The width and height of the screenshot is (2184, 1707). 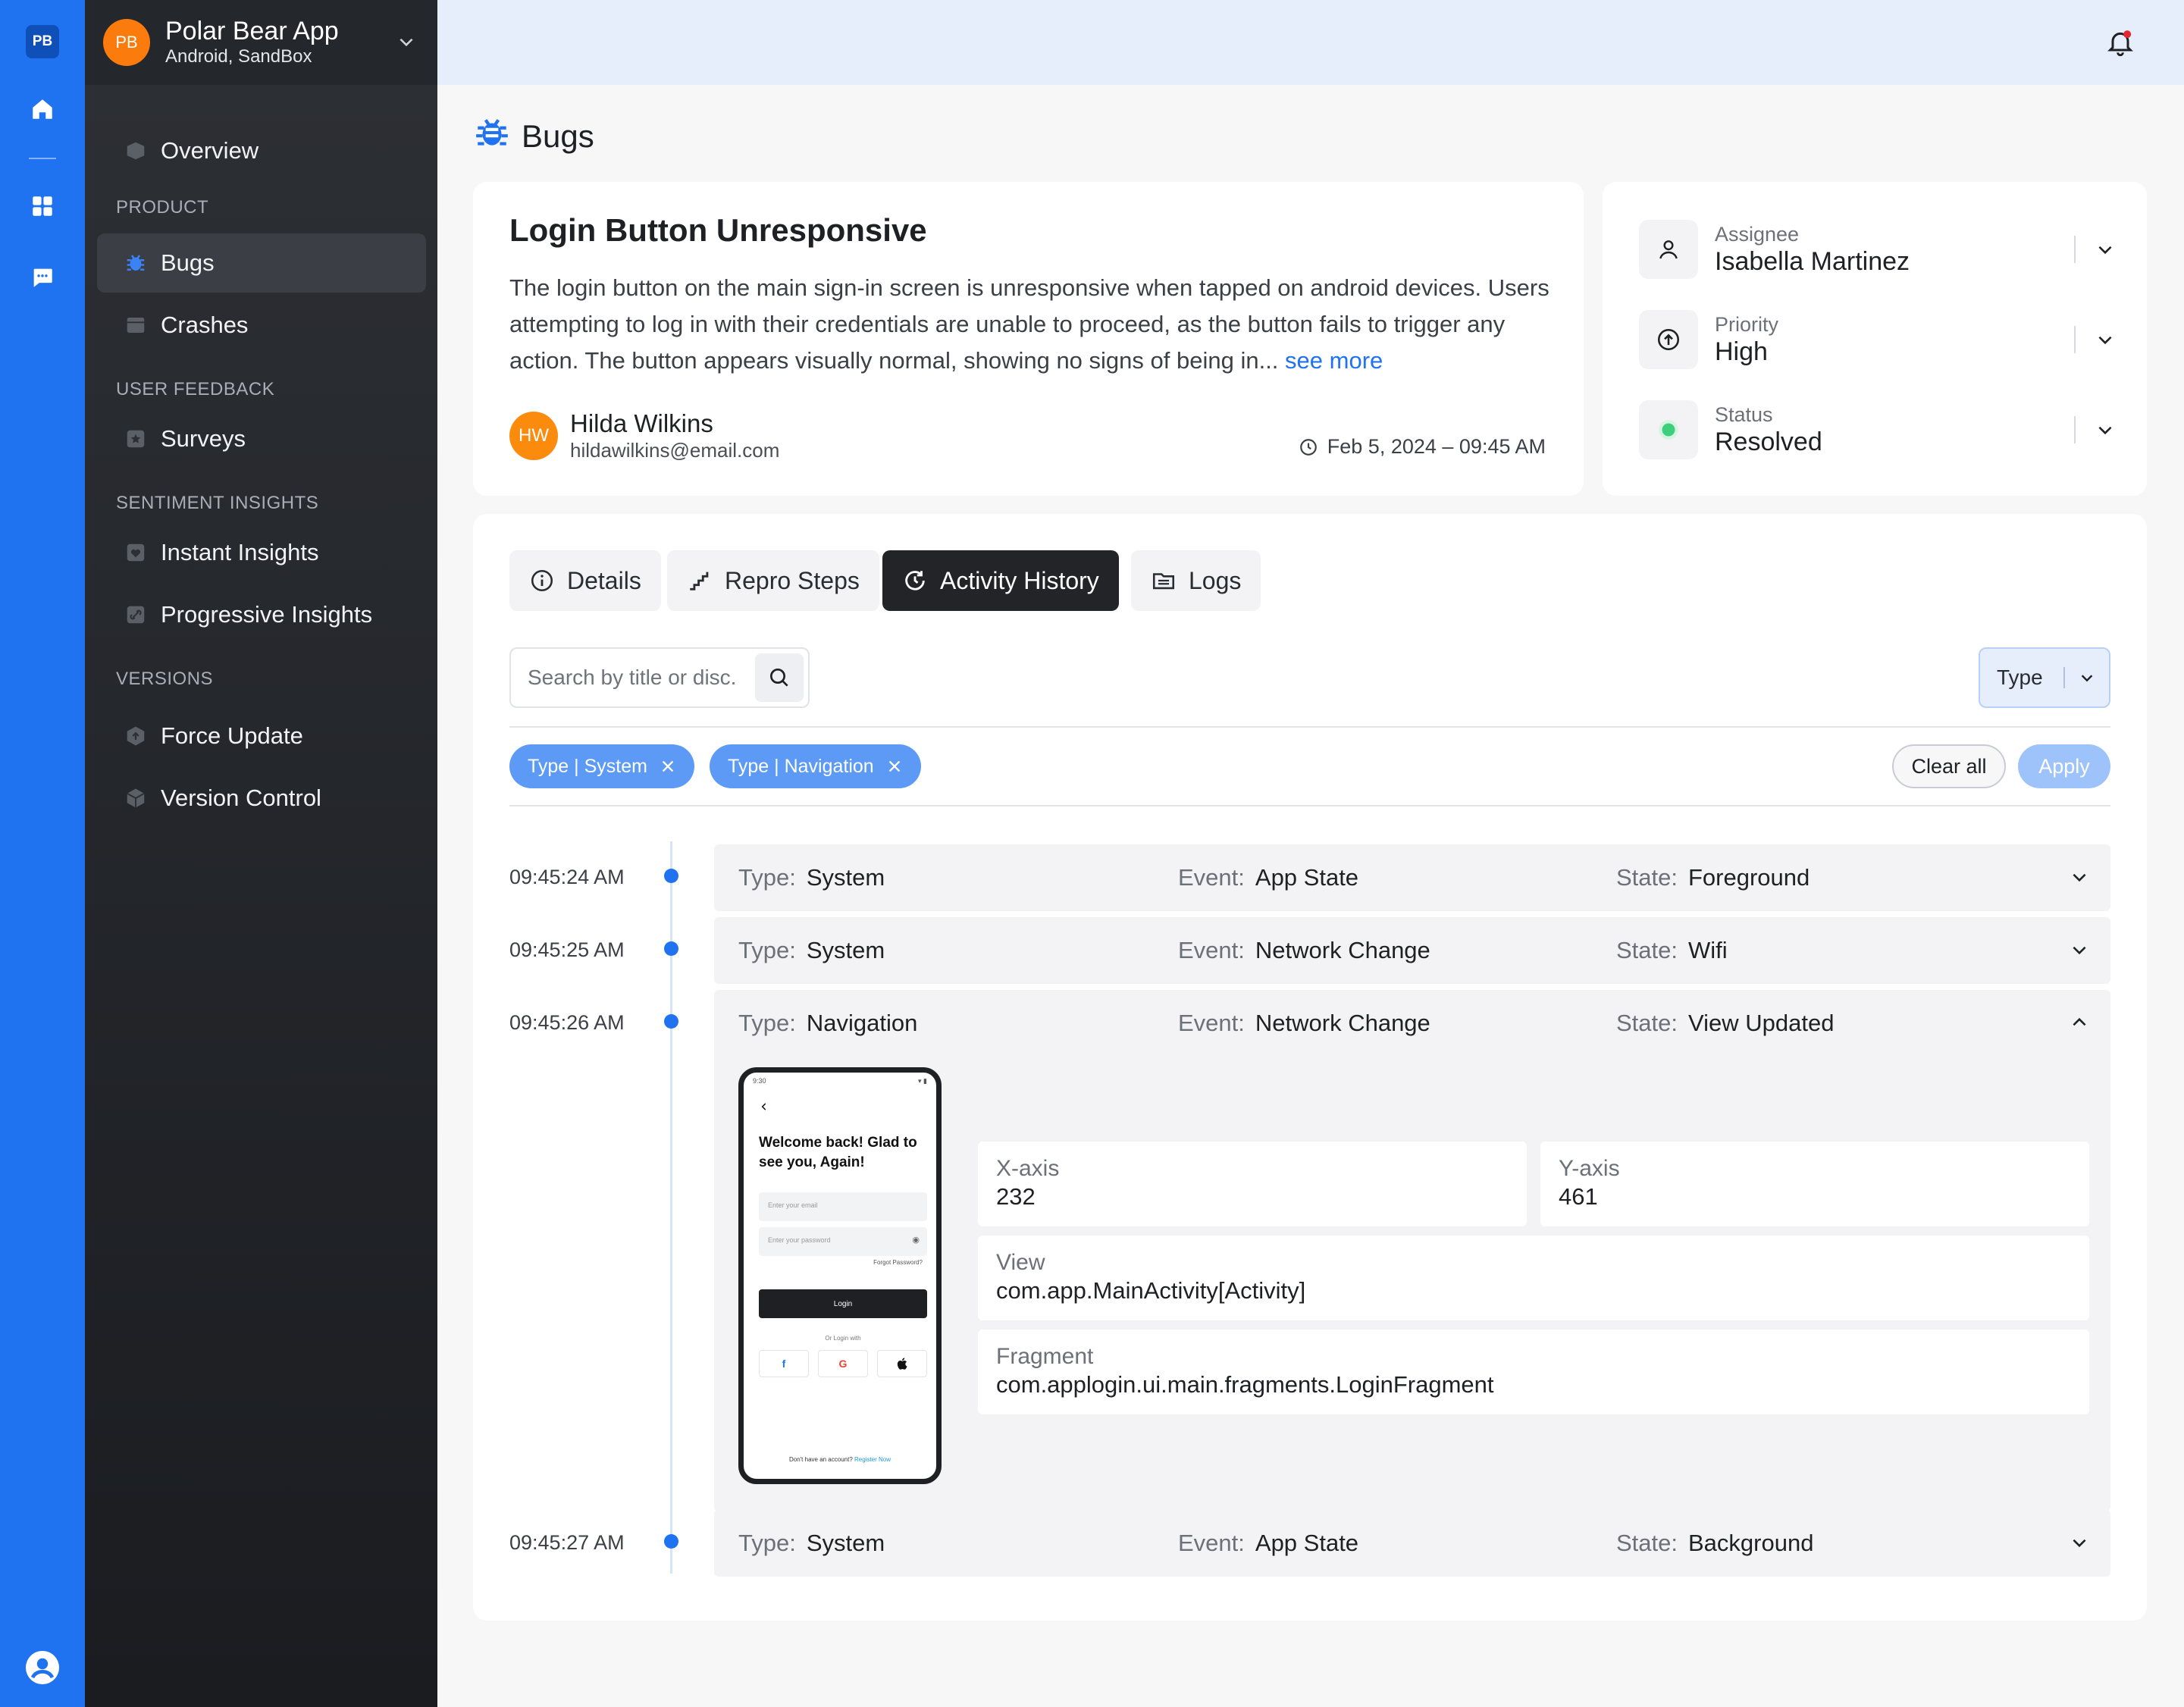 What do you see at coordinates (1751, 1543) in the screenshot?
I see `event-state: Background` at bounding box center [1751, 1543].